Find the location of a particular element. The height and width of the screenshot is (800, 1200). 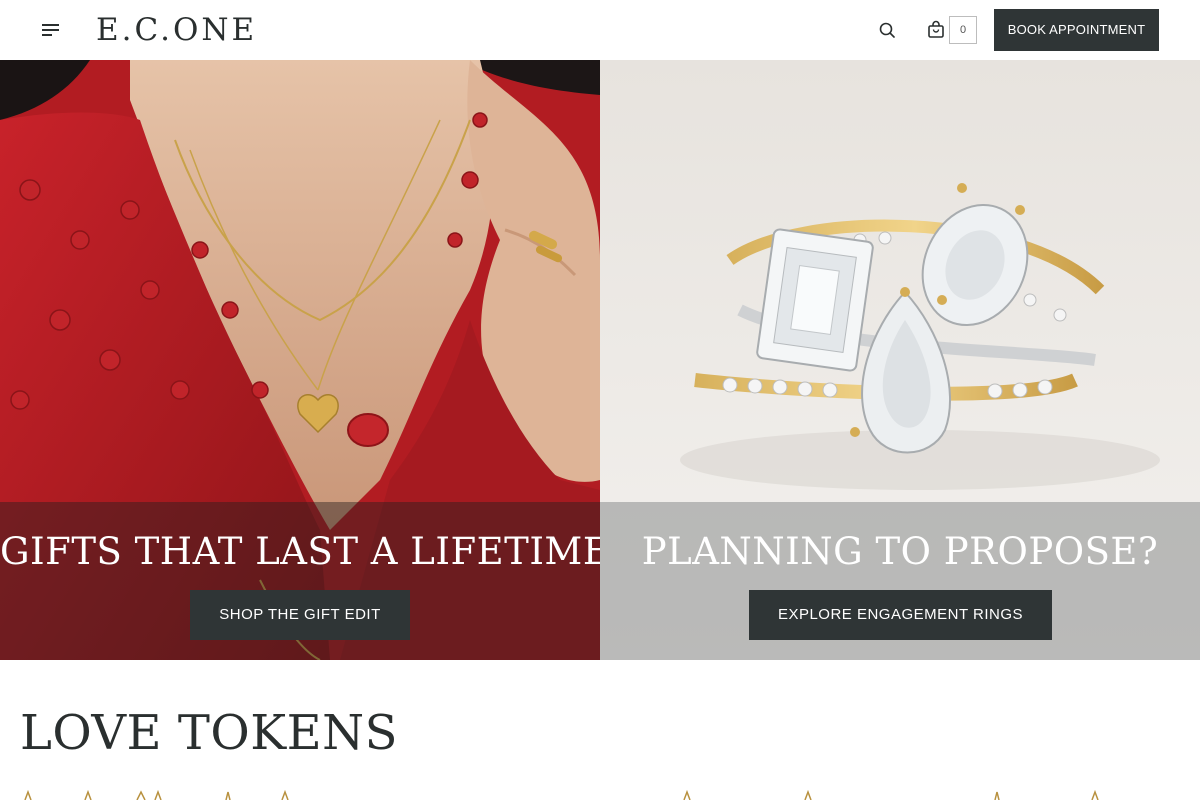

engagement-banner-title: PLANNING TO PROPOSE? is located at coordinates (900, 551).